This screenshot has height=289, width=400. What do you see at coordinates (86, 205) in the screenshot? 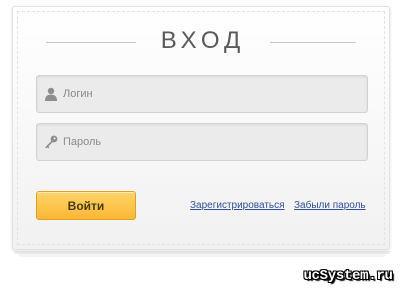
I see `login-button: Войти` at bounding box center [86, 205].